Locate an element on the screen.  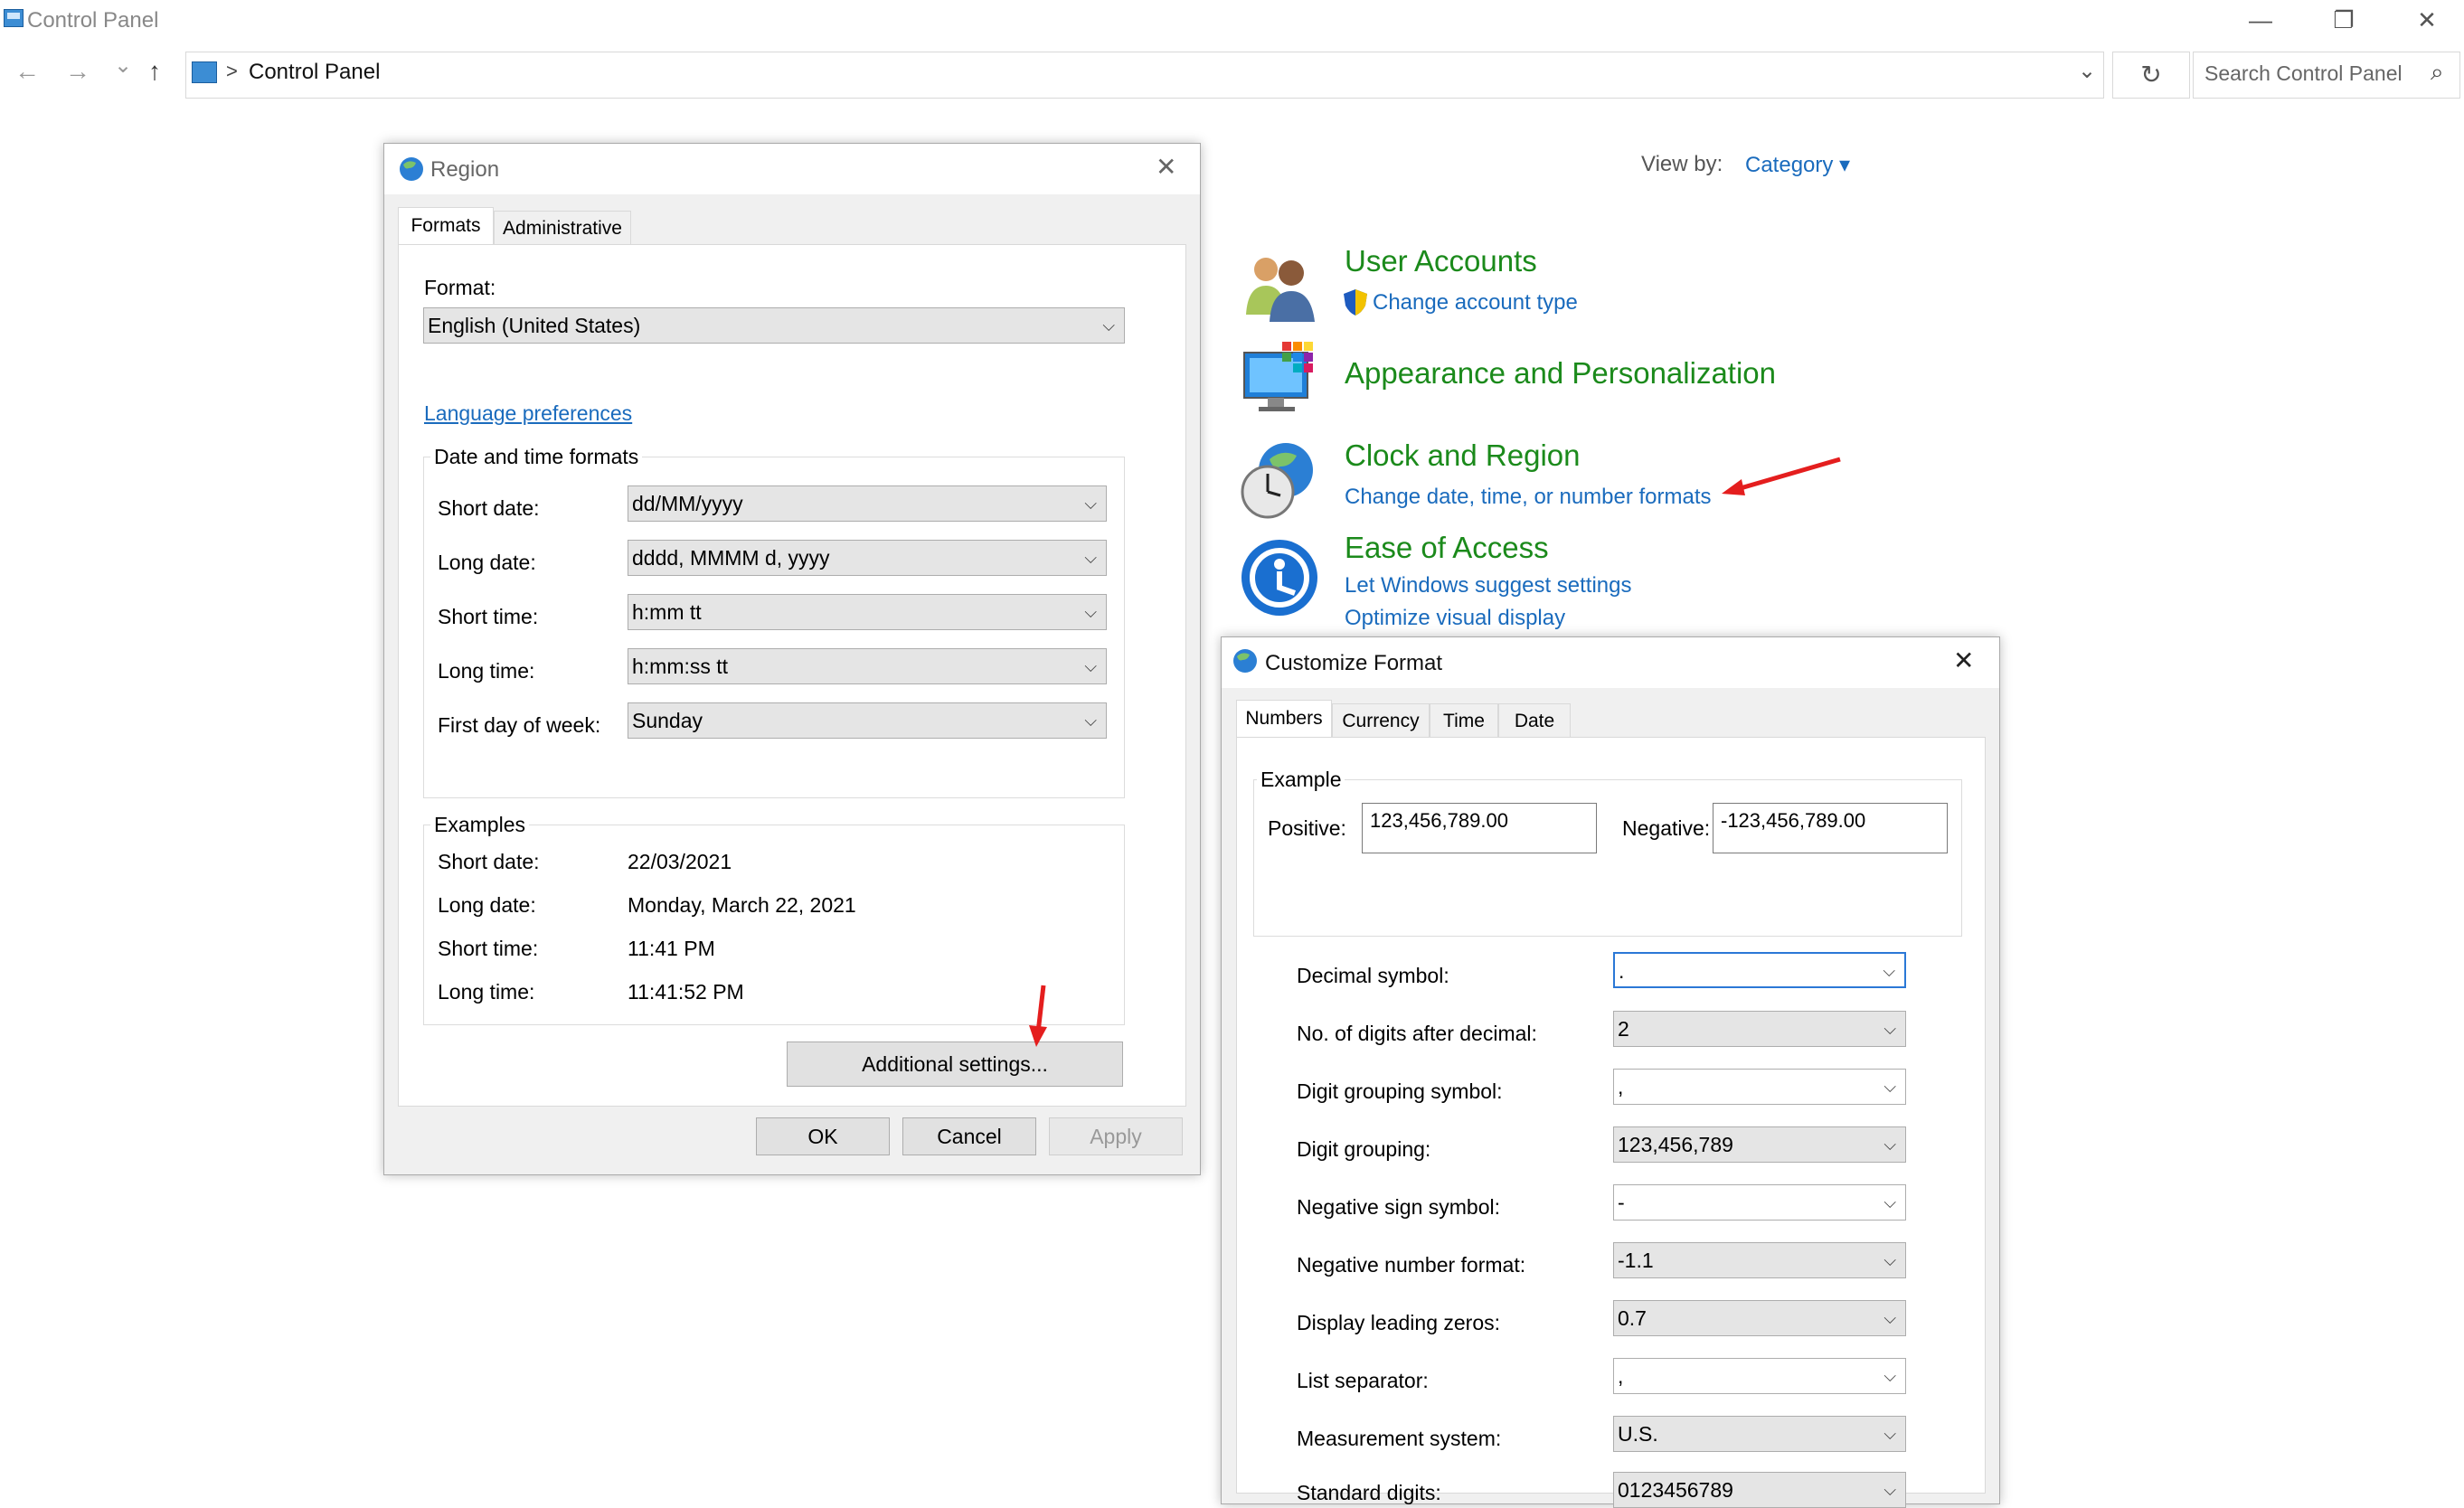
digit-grouping-symbol-dropdown: , ⌵ is located at coordinates (1759, 1087).